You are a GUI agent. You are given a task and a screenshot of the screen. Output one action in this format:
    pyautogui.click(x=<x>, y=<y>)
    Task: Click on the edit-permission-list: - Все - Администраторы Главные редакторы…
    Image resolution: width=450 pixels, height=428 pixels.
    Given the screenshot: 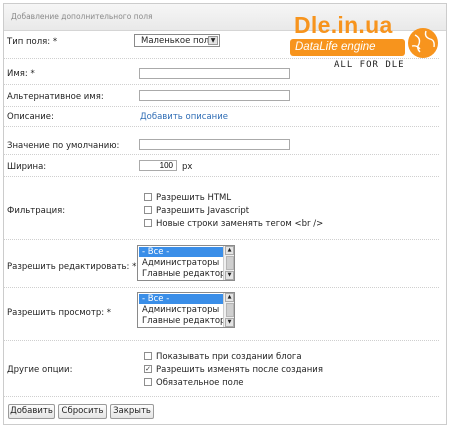 What is the action you would take?
    pyautogui.click(x=186, y=263)
    